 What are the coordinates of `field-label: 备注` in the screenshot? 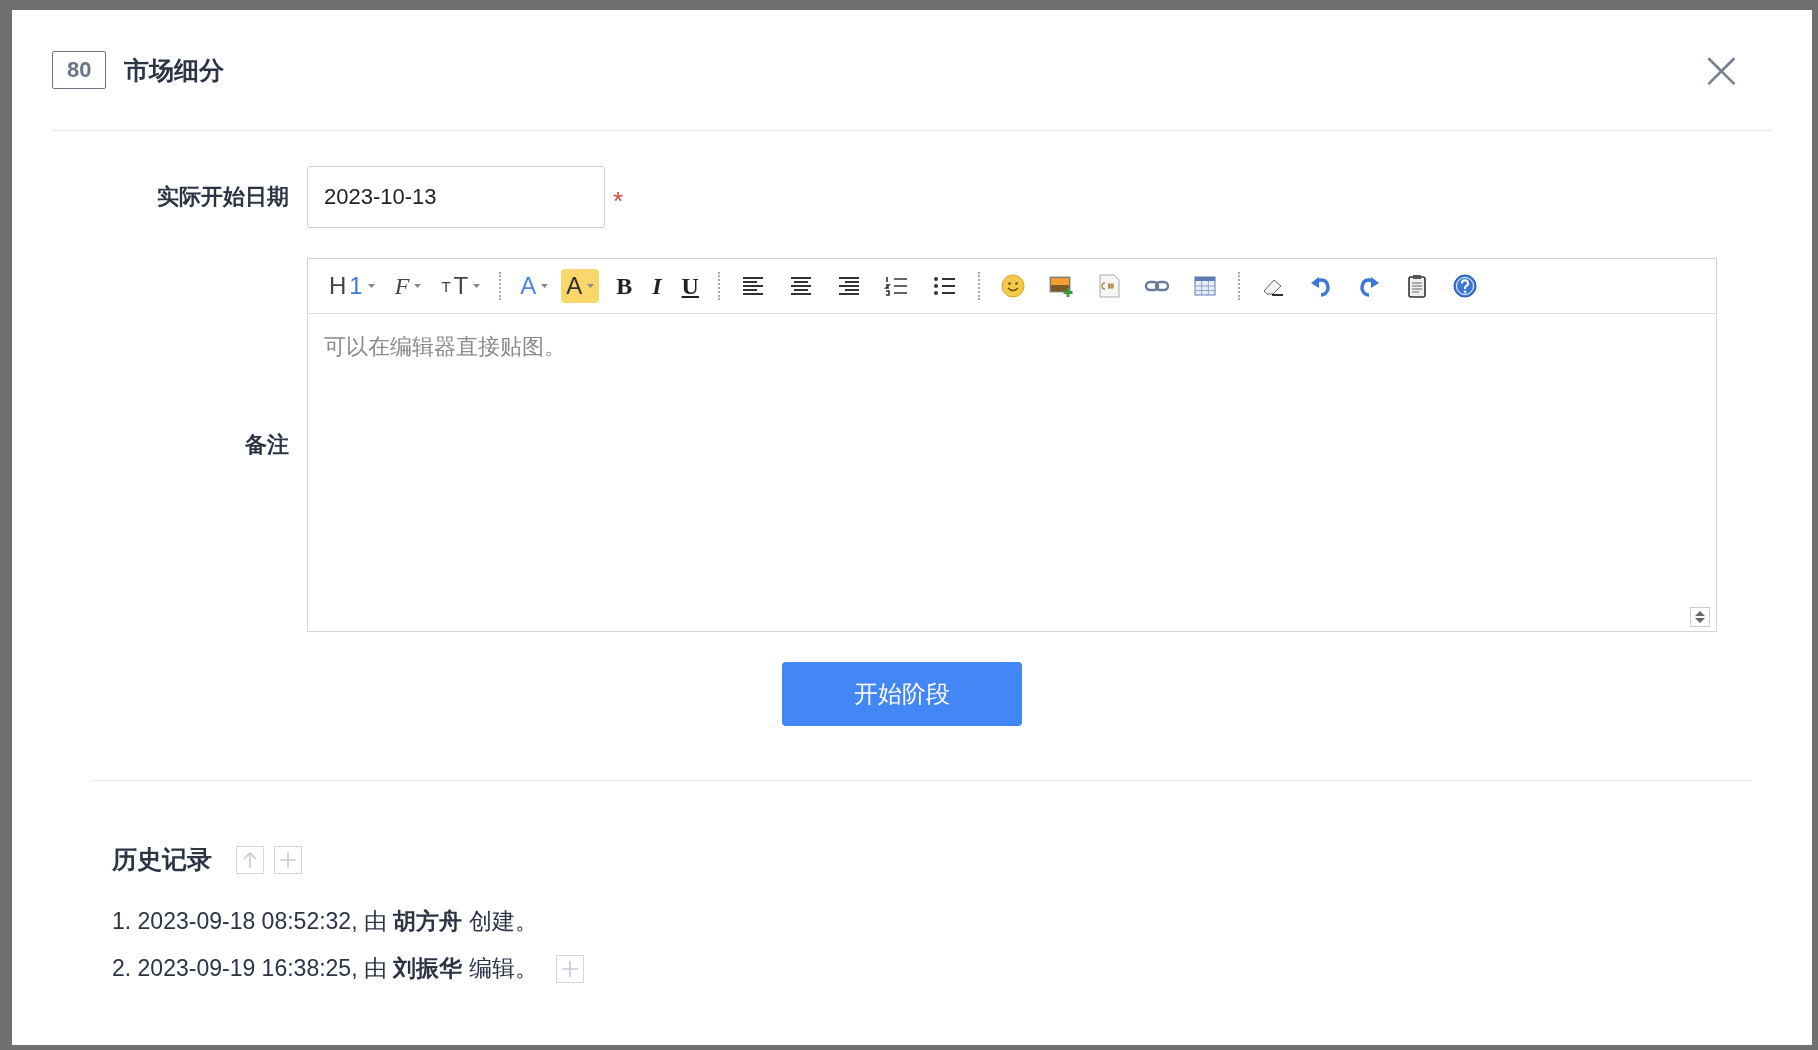 It's located at (267, 445).